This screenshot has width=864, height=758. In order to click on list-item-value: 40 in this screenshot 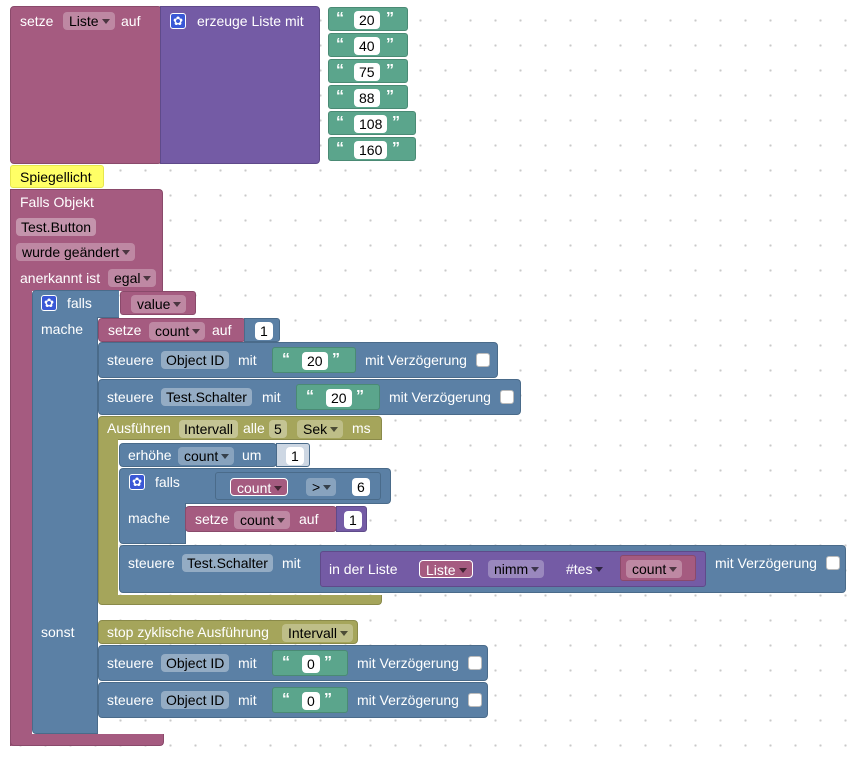, I will do `click(367, 46)`.